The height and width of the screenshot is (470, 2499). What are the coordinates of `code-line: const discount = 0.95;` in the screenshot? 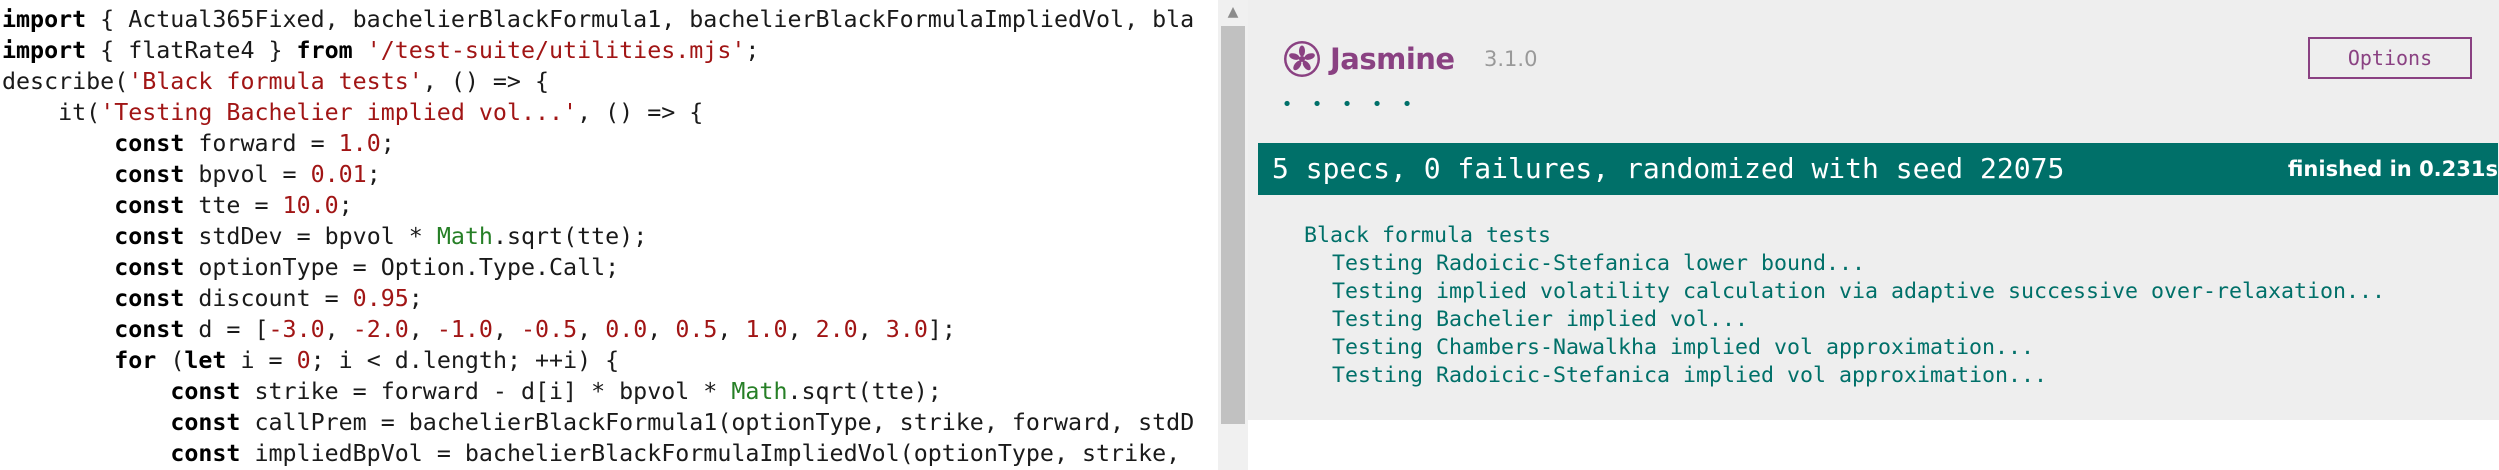 It's located at (610, 298).